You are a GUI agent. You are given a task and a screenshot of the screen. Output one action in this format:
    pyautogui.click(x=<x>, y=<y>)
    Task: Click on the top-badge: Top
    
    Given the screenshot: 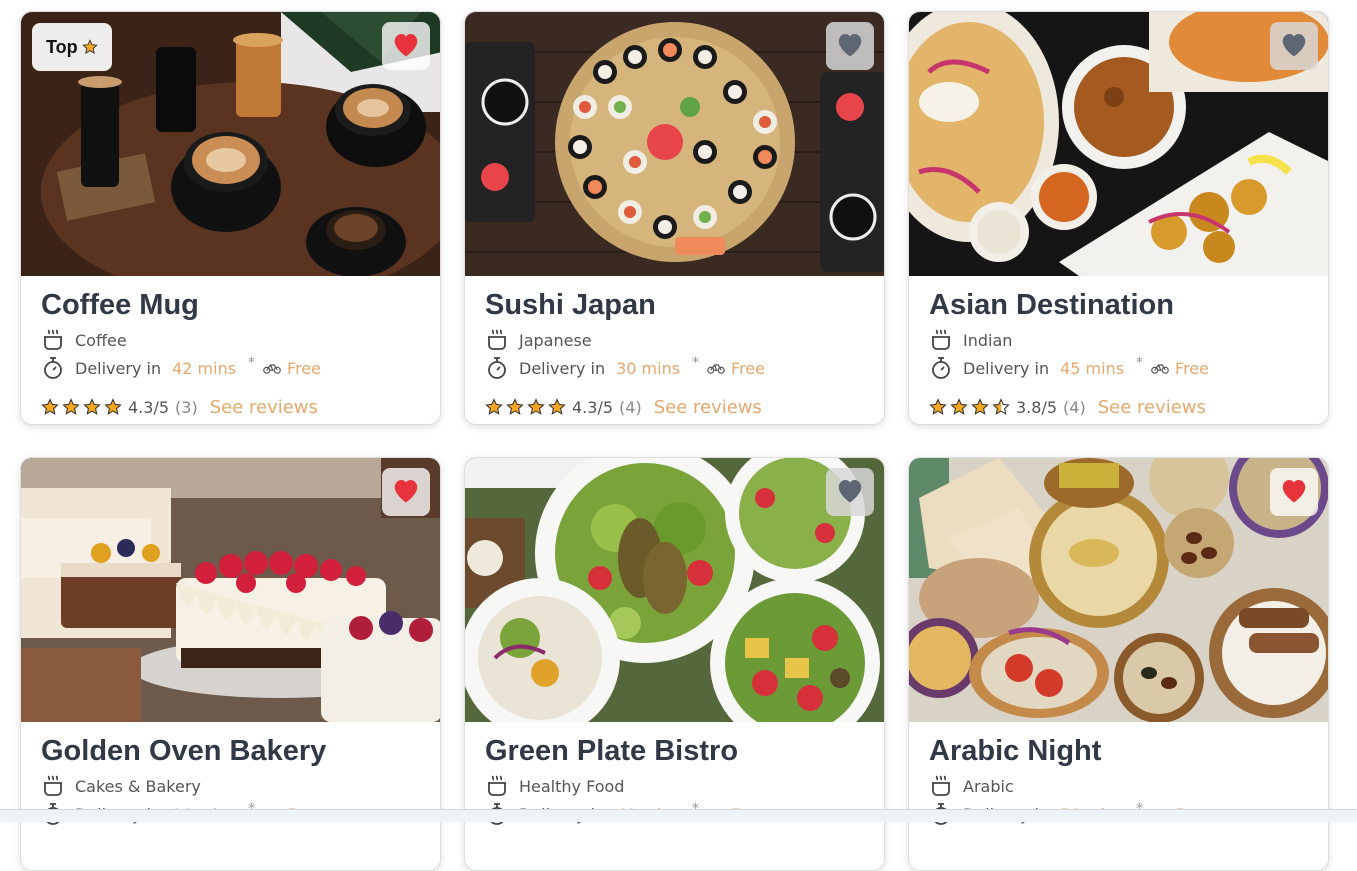 What is the action you would take?
    pyautogui.click(x=72, y=47)
    